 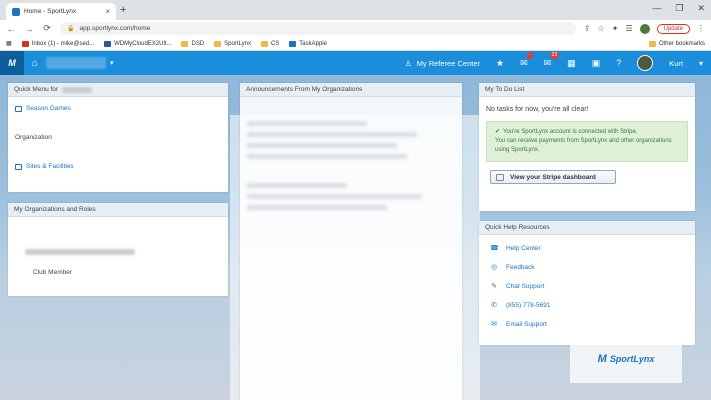 I want to click on notification-badge: ·, so click(x=529, y=55).